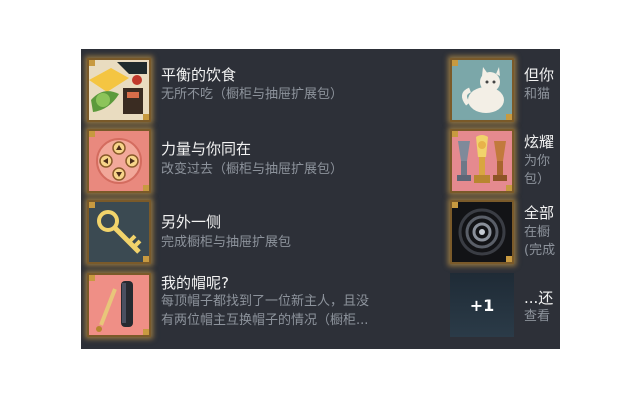  What do you see at coordinates (539, 298) in the screenshot?
I see `achievement-title: ...还` at bounding box center [539, 298].